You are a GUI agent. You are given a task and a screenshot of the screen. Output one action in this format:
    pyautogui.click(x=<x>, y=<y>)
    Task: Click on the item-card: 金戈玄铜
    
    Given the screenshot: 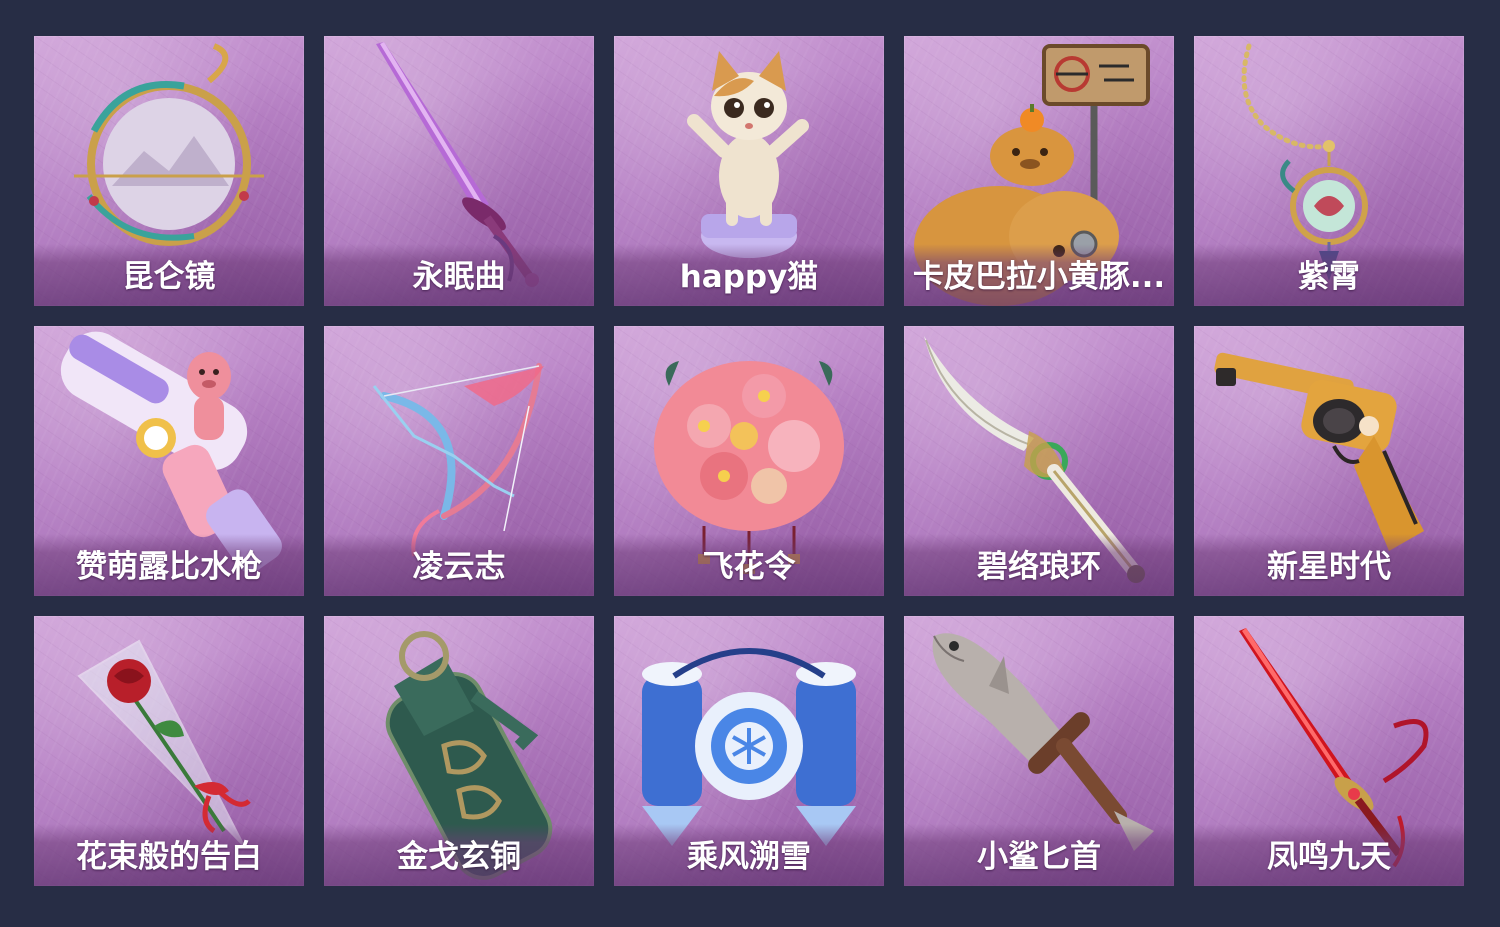 What is the action you would take?
    pyautogui.click(x=459, y=751)
    